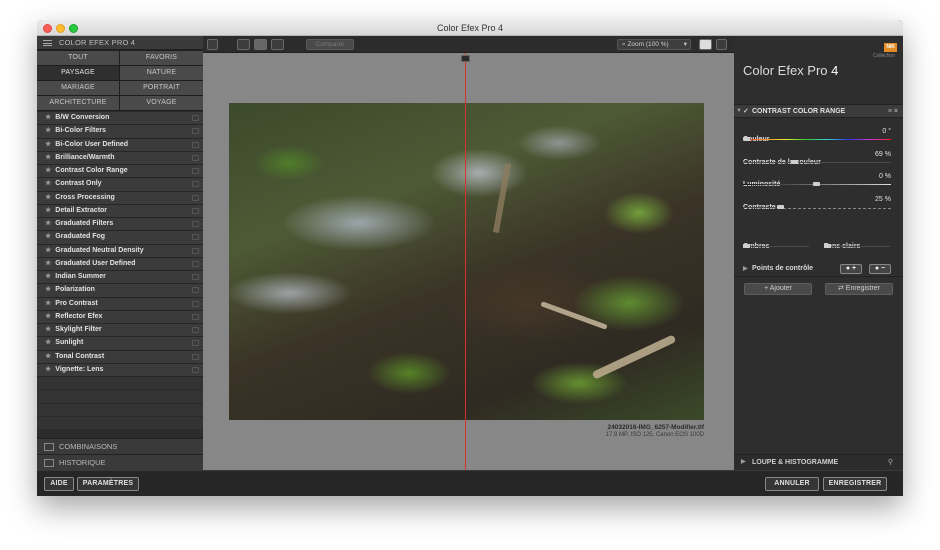 Image resolution: width=940 pixels, height=550 pixels. Describe the element at coordinates (818, 111) in the screenshot. I see `active-filter-header: ▼ ✓ CONTRAST COLOR RANGE ≡ ×` at that location.